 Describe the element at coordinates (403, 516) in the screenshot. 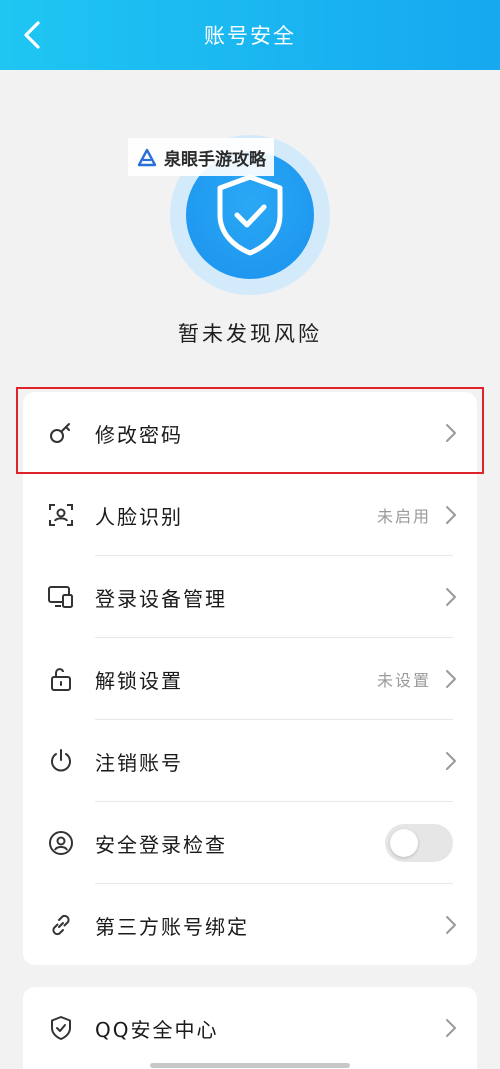

I see `settings-row-value: 未启用` at that location.